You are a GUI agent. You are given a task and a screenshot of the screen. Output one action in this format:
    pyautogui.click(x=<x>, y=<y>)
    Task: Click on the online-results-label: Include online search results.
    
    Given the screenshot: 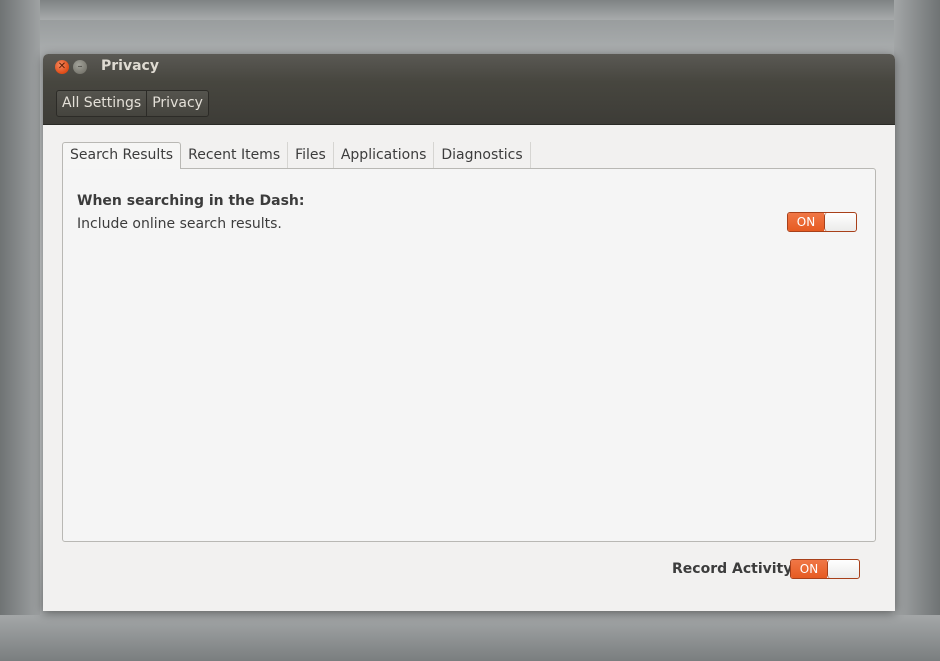 What is the action you would take?
    pyautogui.click(x=179, y=224)
    